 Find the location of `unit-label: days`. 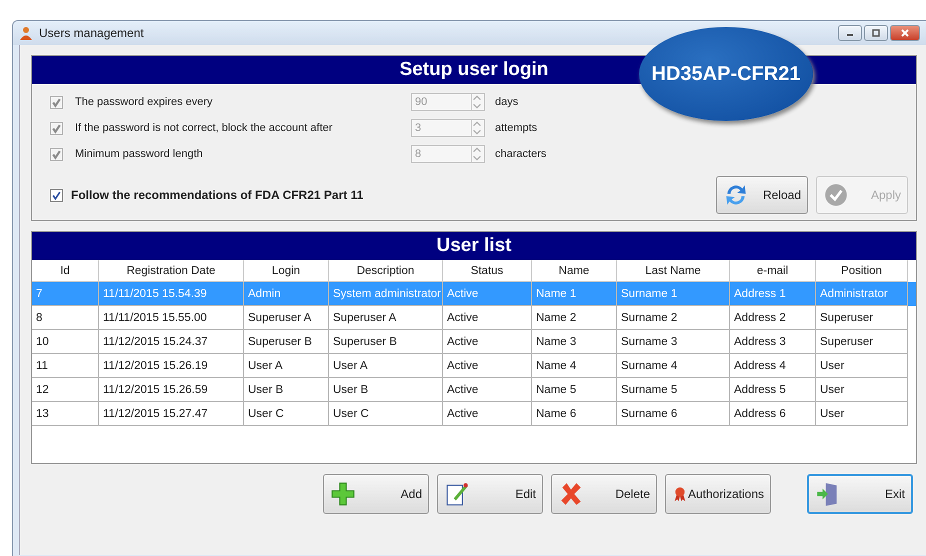

unit-label: days is located at coordinates (506, 102).